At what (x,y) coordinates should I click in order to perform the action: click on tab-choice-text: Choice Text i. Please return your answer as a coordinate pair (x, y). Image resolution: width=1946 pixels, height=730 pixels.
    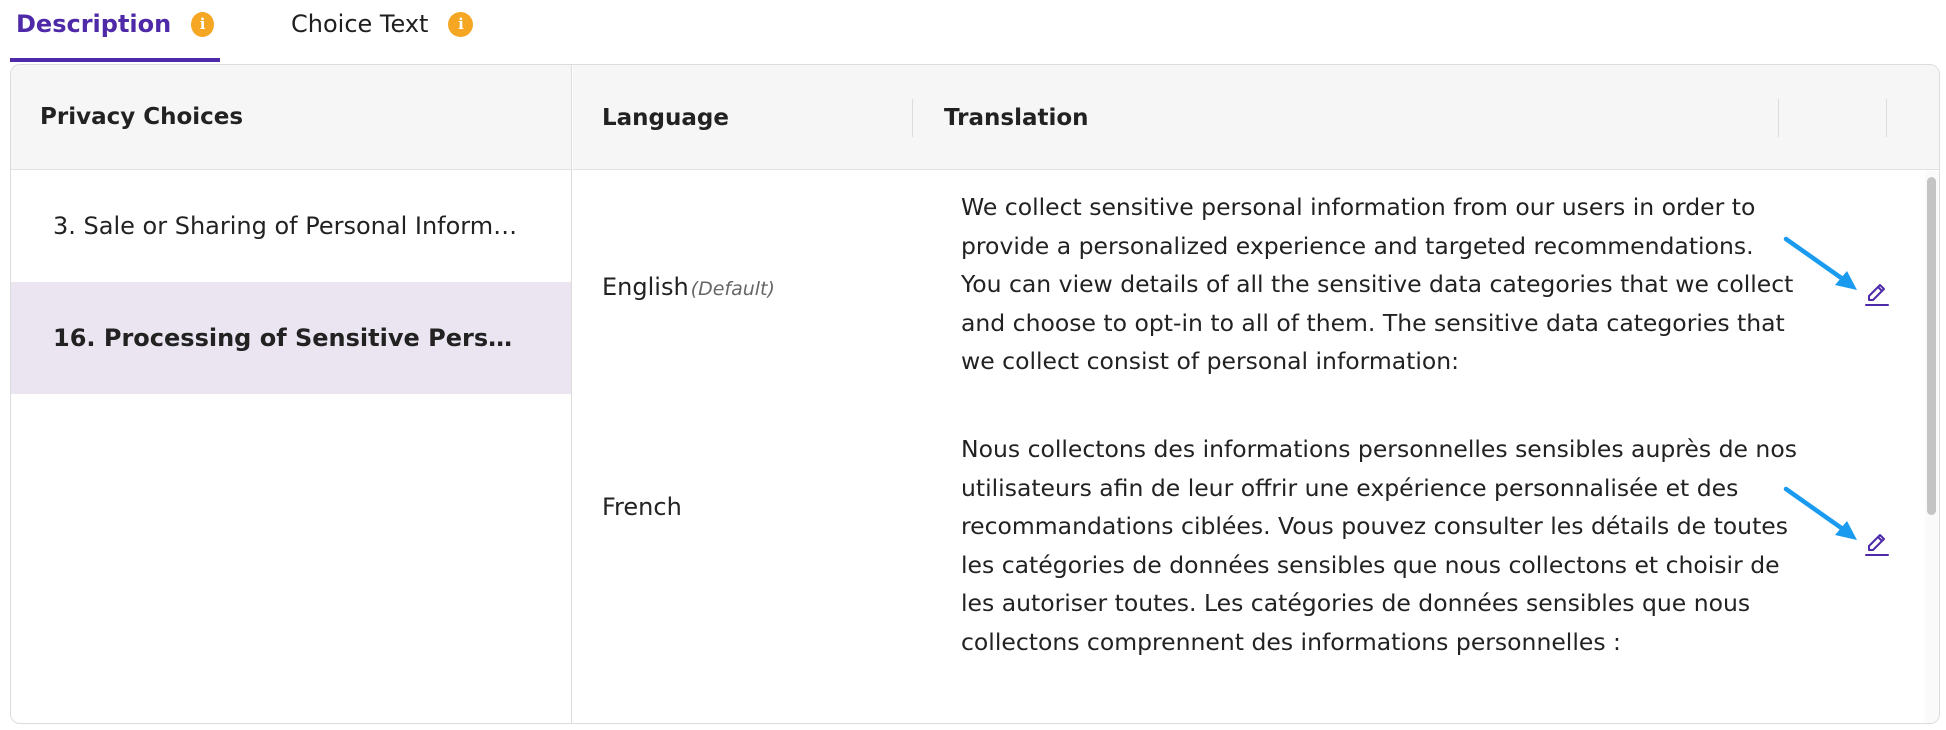
    Looking at the image, I should click on (415, 24).